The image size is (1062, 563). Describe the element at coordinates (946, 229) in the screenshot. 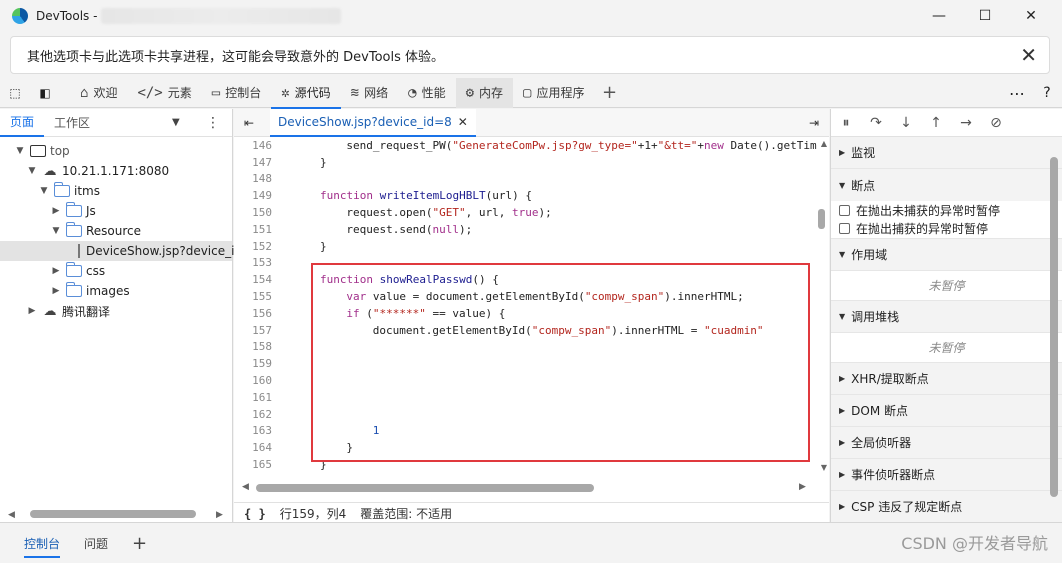

I see `pause-caught-checkbox: 在抛出捕获的异常时暂停` at that location.